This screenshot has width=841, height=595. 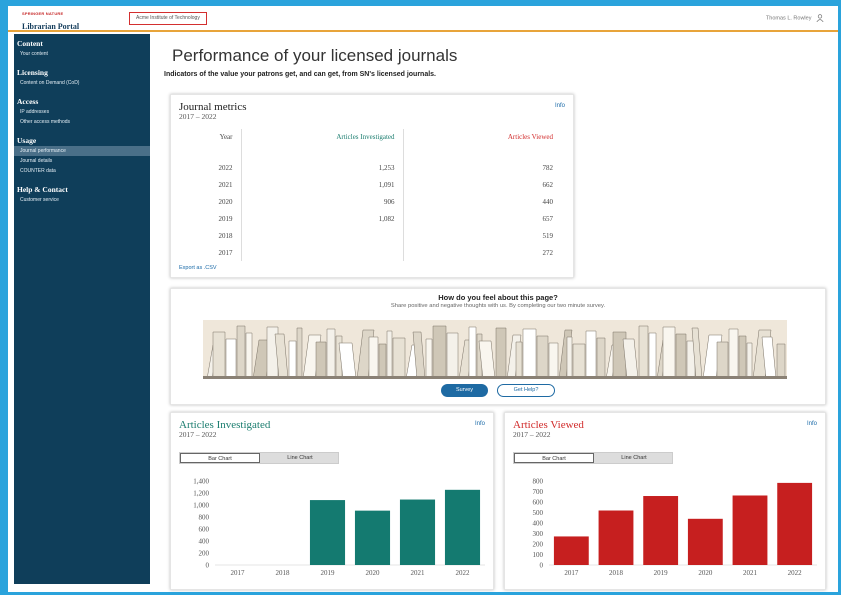 What do you see at coordinates (571, 550) in the screenshot?
I see `bar-2017` at bounding box center [571, 550].